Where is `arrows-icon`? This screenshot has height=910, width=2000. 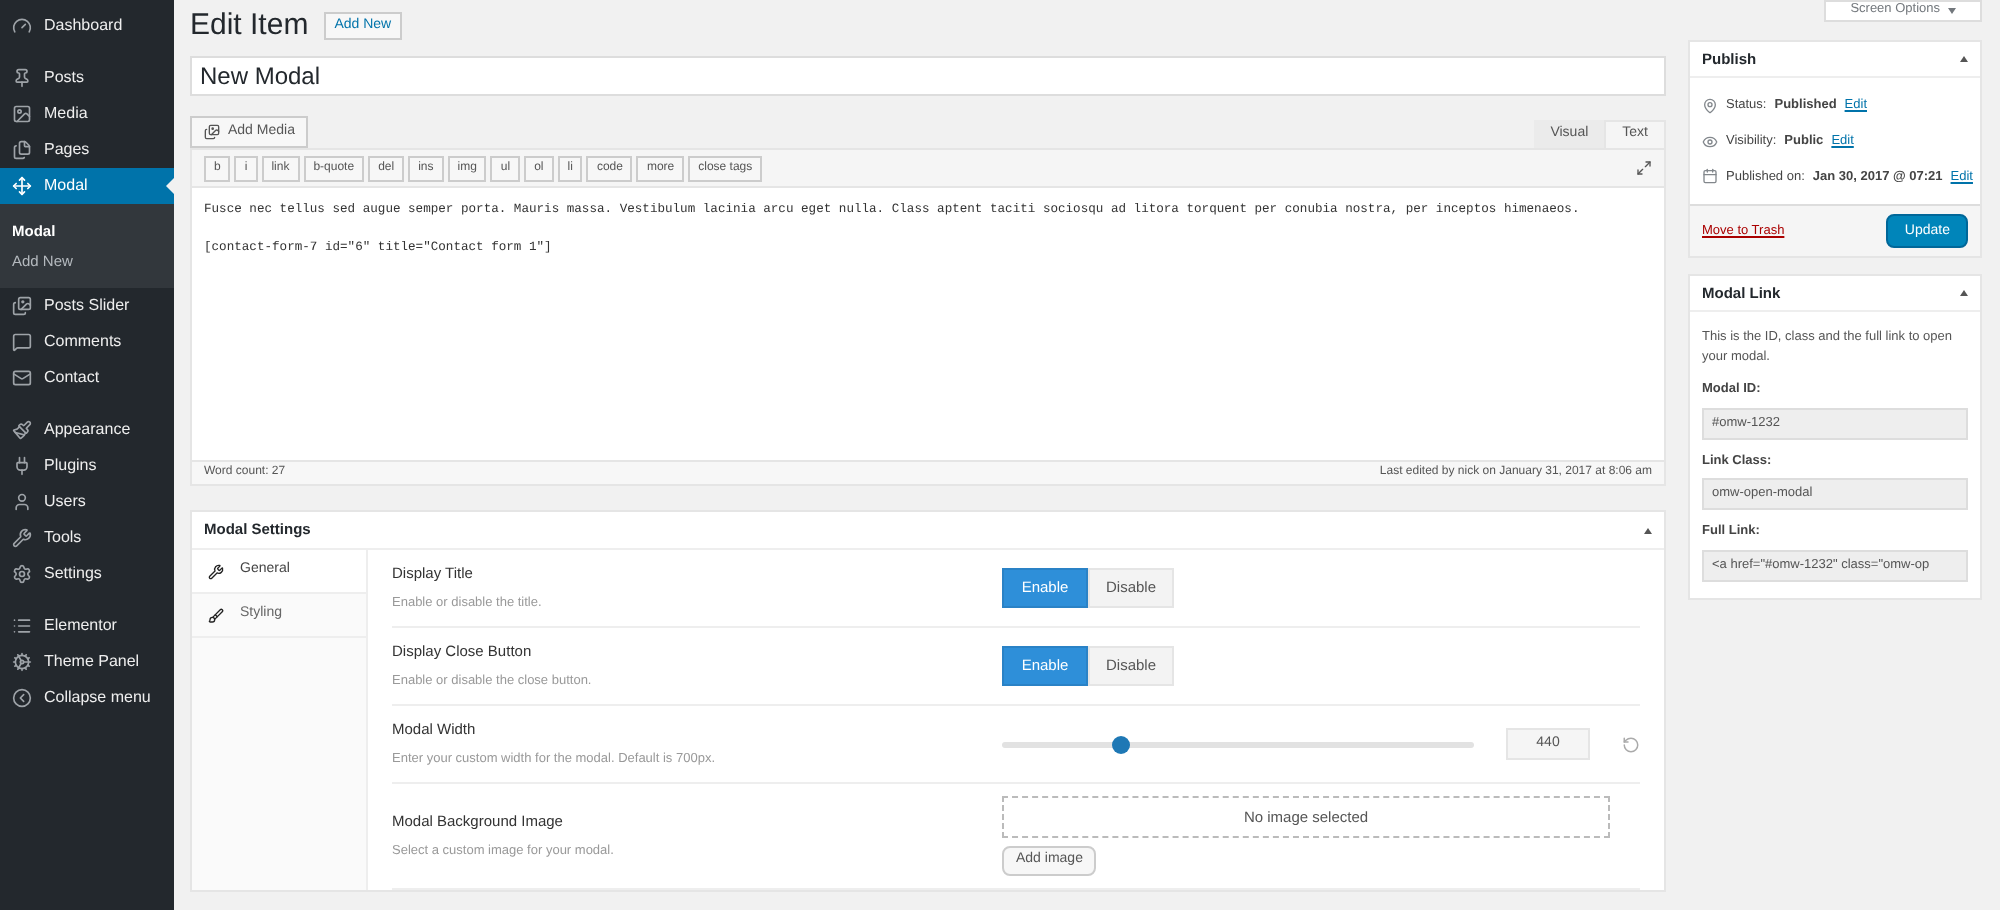
arrows-icon is located at coordinates (22, 186).